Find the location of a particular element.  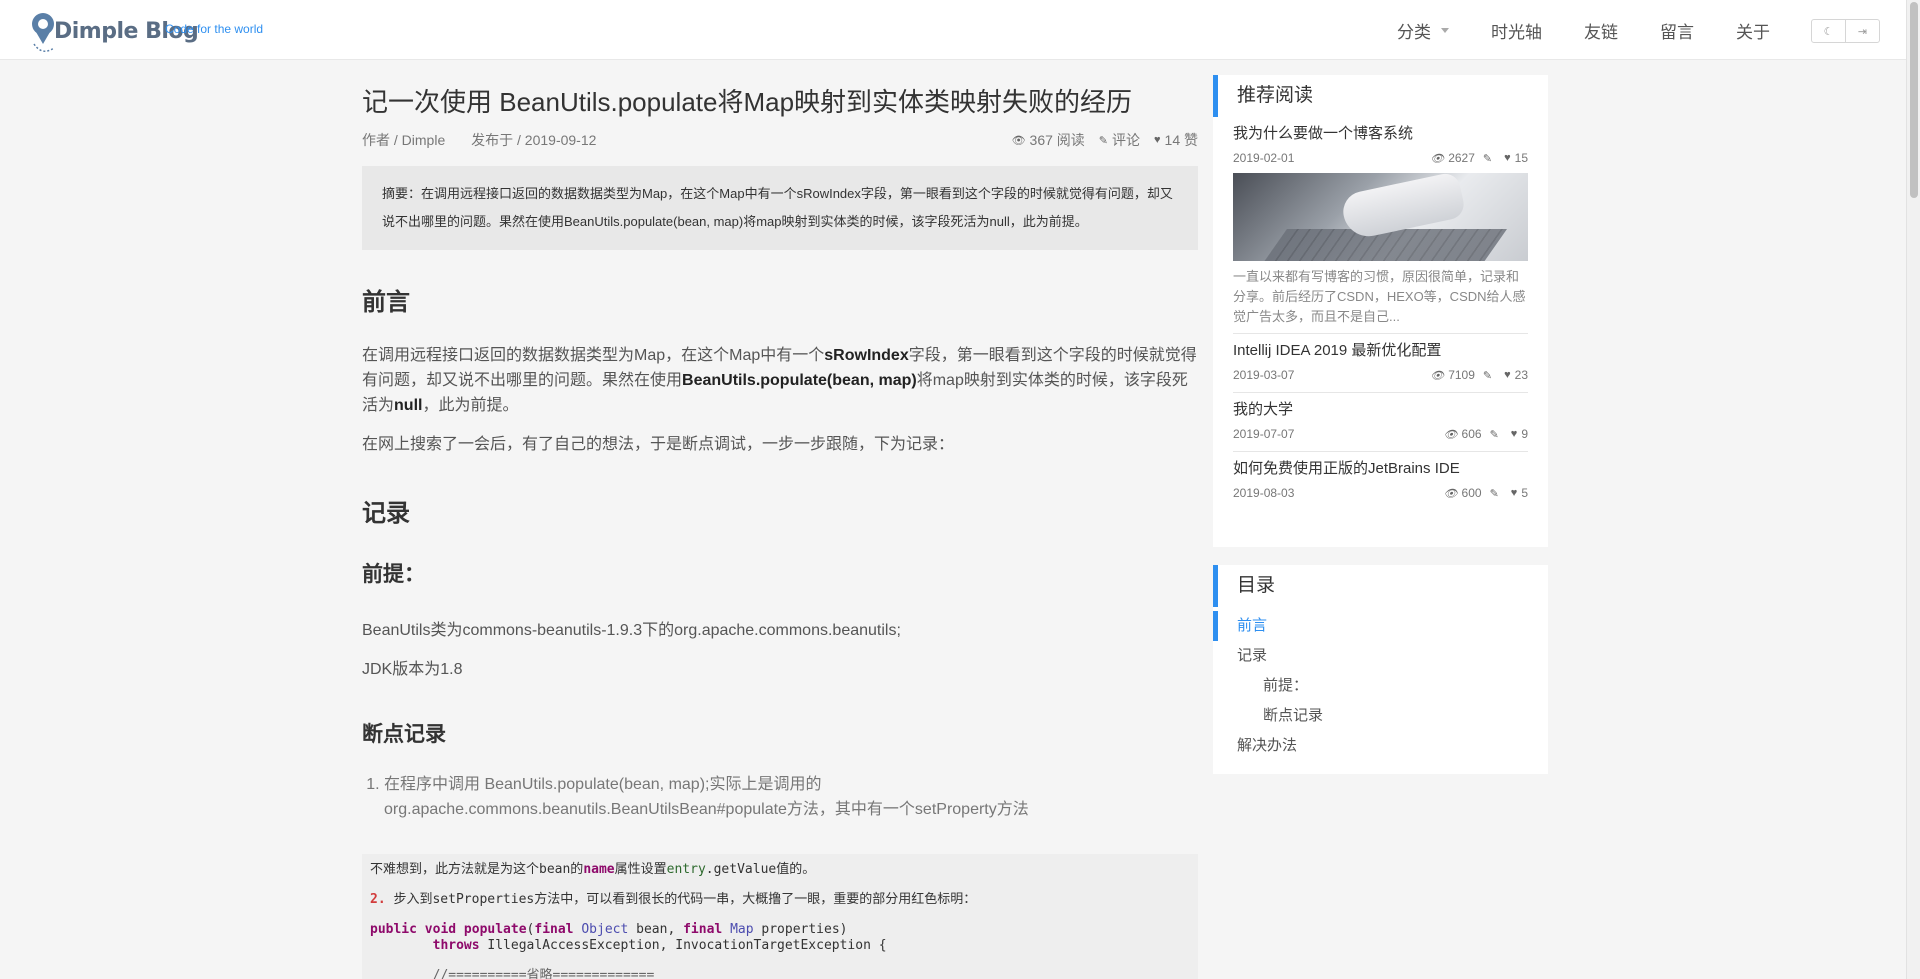

comment-link: ✎ 评论 is located at coordinates (1119, 140).